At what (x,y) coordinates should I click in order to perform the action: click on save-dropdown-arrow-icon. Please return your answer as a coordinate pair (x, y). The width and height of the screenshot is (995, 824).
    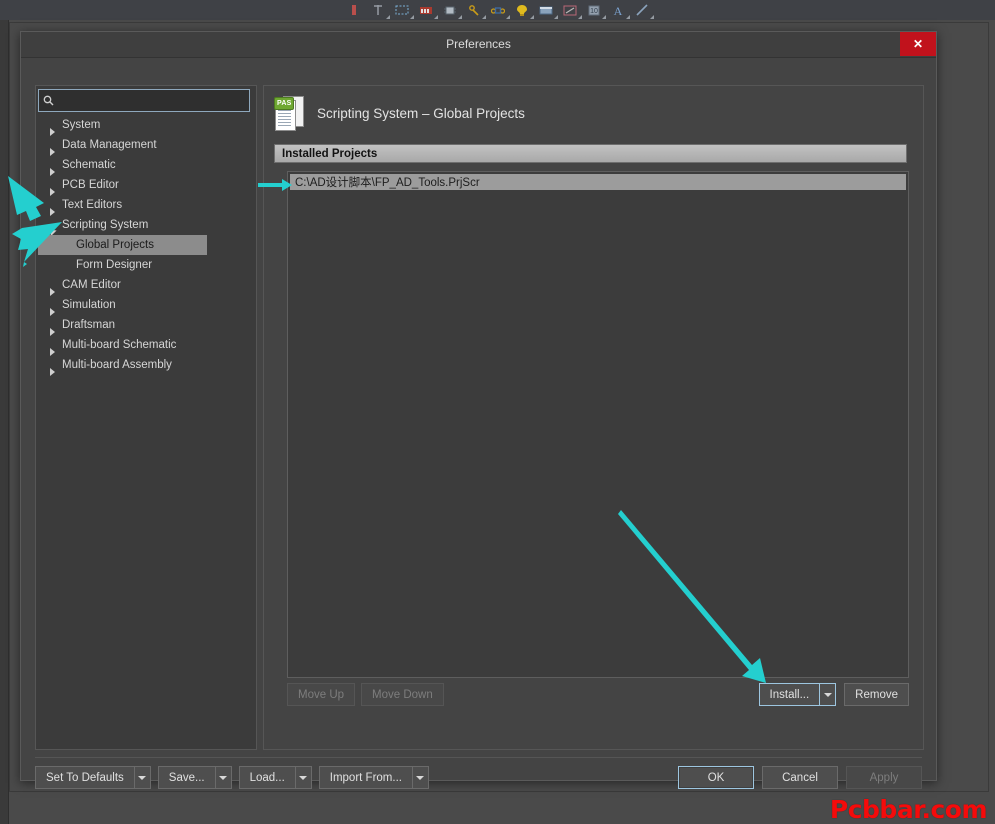
    Looking at the image, I should click on (223, 777).